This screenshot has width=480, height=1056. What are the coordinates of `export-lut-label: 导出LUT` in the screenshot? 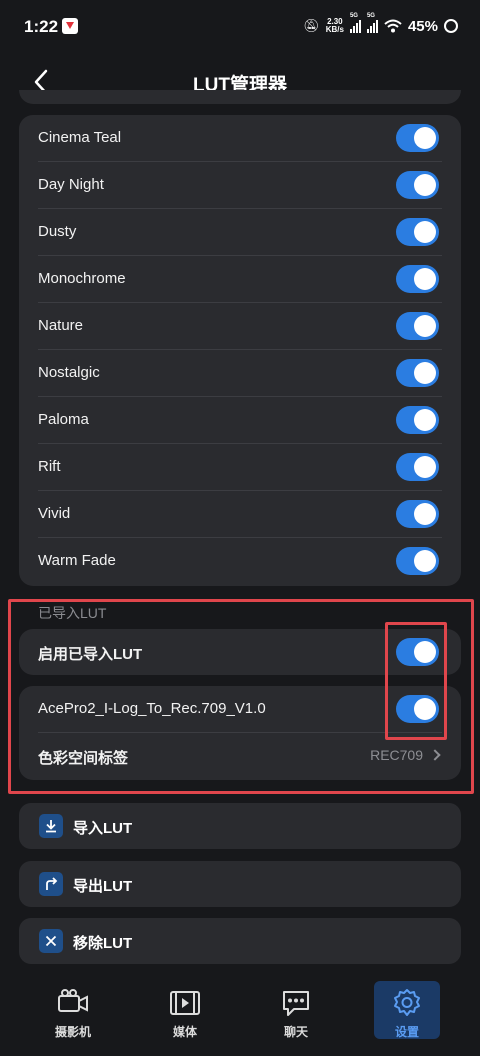 It's located at (103, 886).